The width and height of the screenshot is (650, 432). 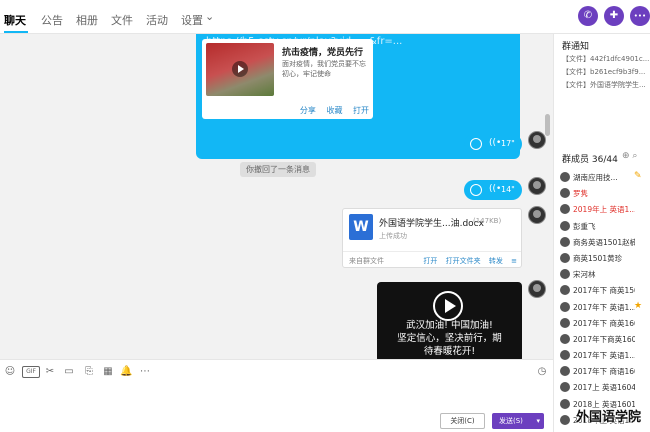 What do you see at coordinates (496, 261) in the screenshot?
I see `forward-link: 转发` at bounding box center [496, 261].